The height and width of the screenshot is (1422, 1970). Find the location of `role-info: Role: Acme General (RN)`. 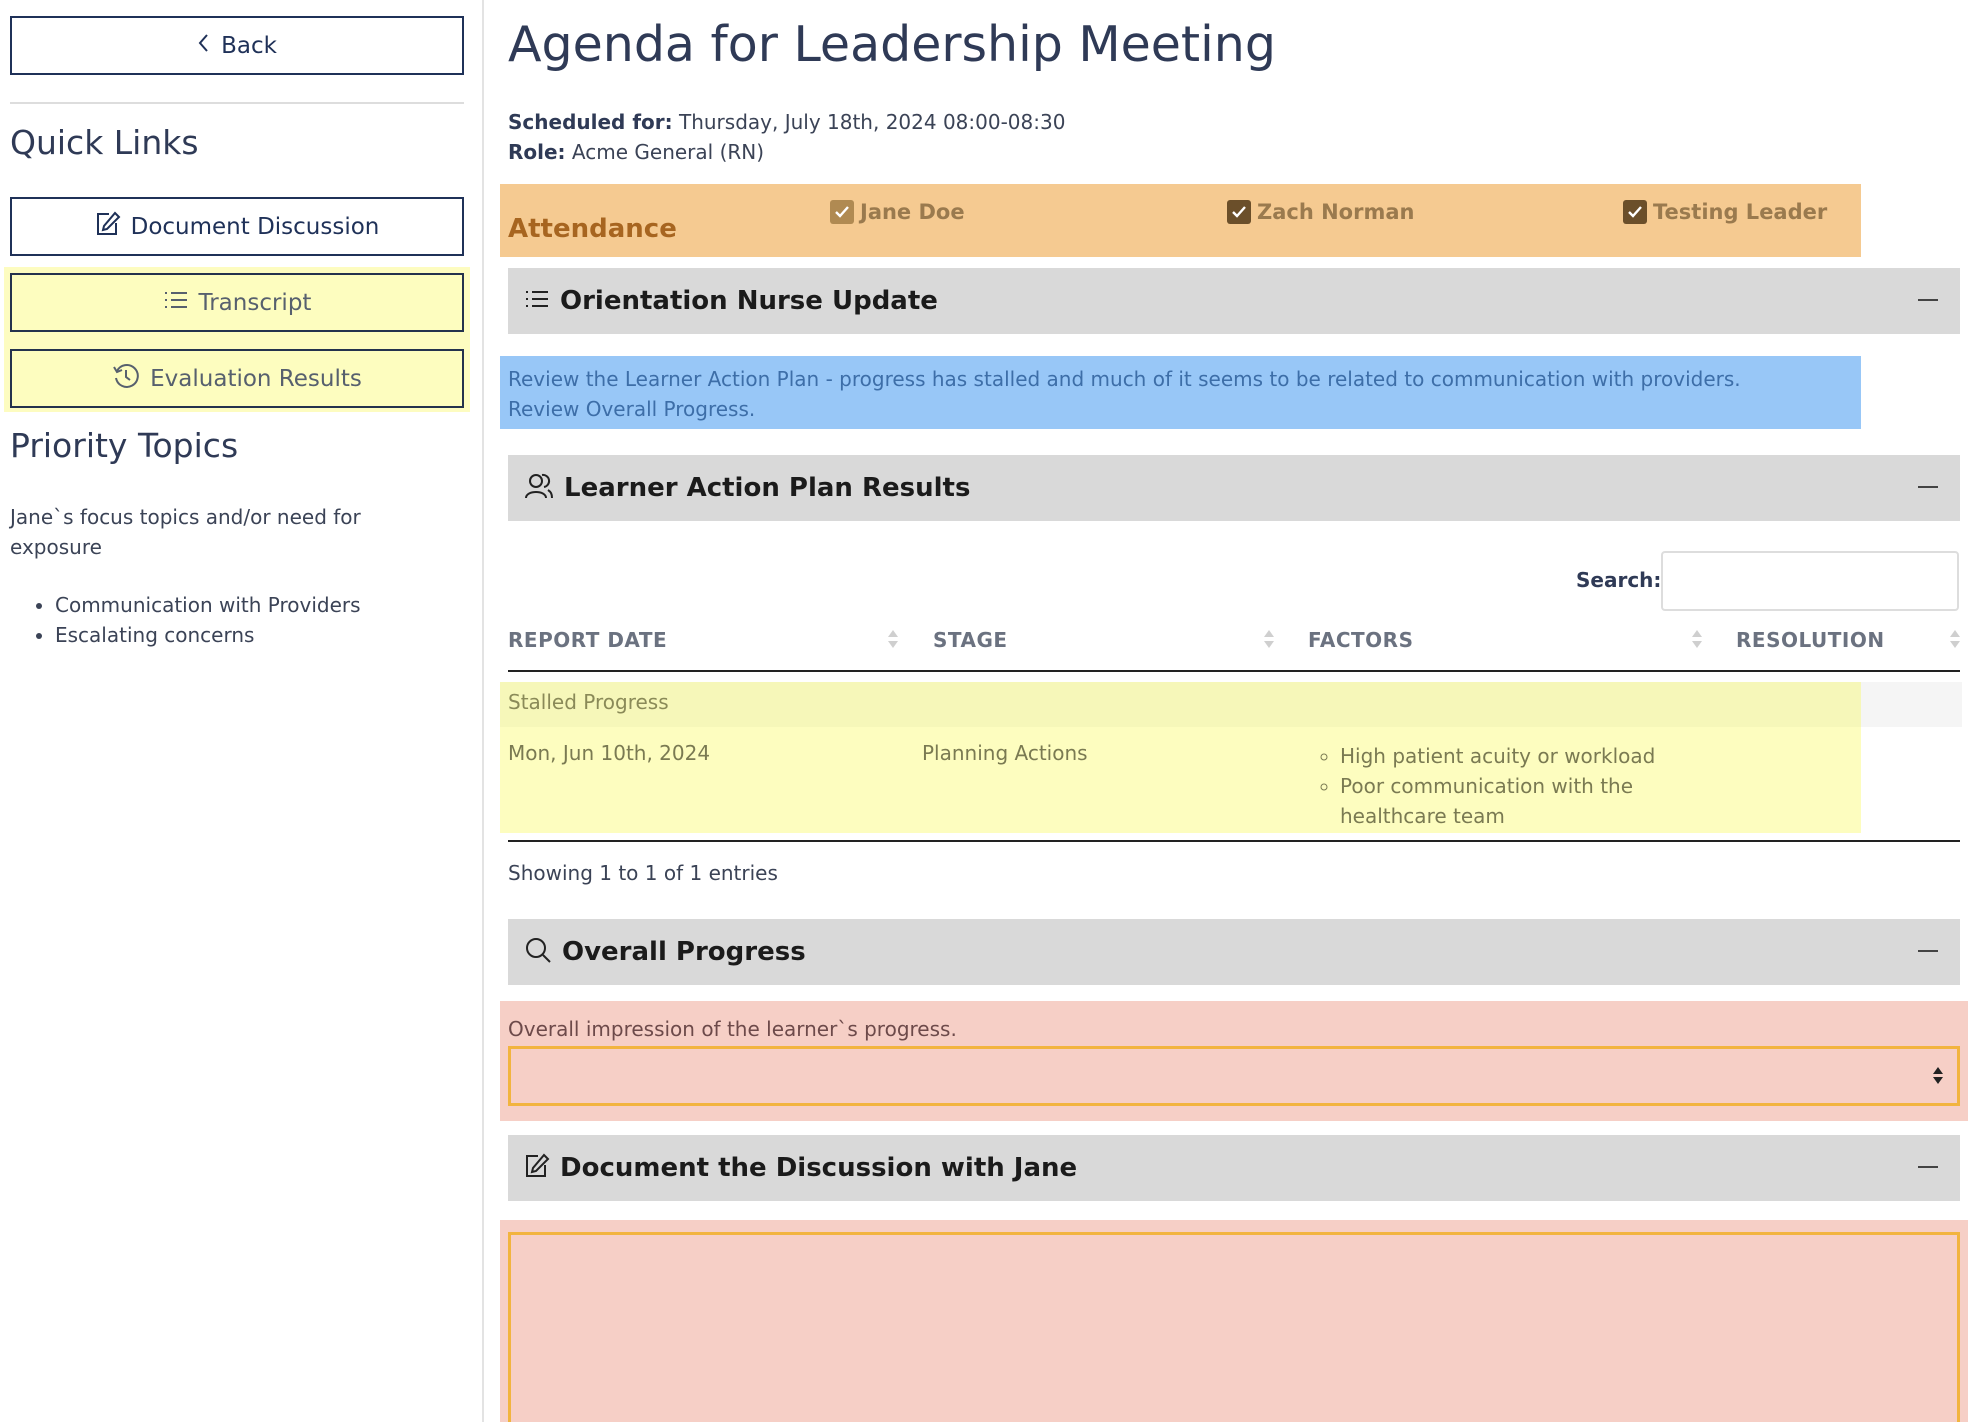

role-info: Role: Acme General (RN) is located at coordinates (636, 152).